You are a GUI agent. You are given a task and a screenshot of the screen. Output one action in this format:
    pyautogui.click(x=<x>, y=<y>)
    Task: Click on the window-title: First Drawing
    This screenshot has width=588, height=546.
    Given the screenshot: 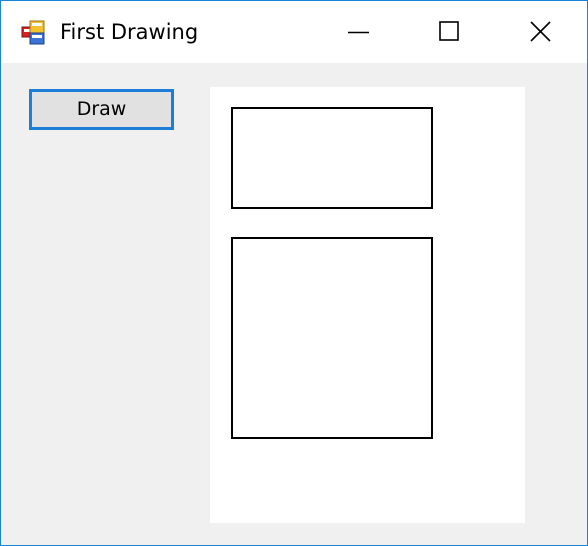 What is the action you would take?
    pyautogui.click(x=129, y=32)
    